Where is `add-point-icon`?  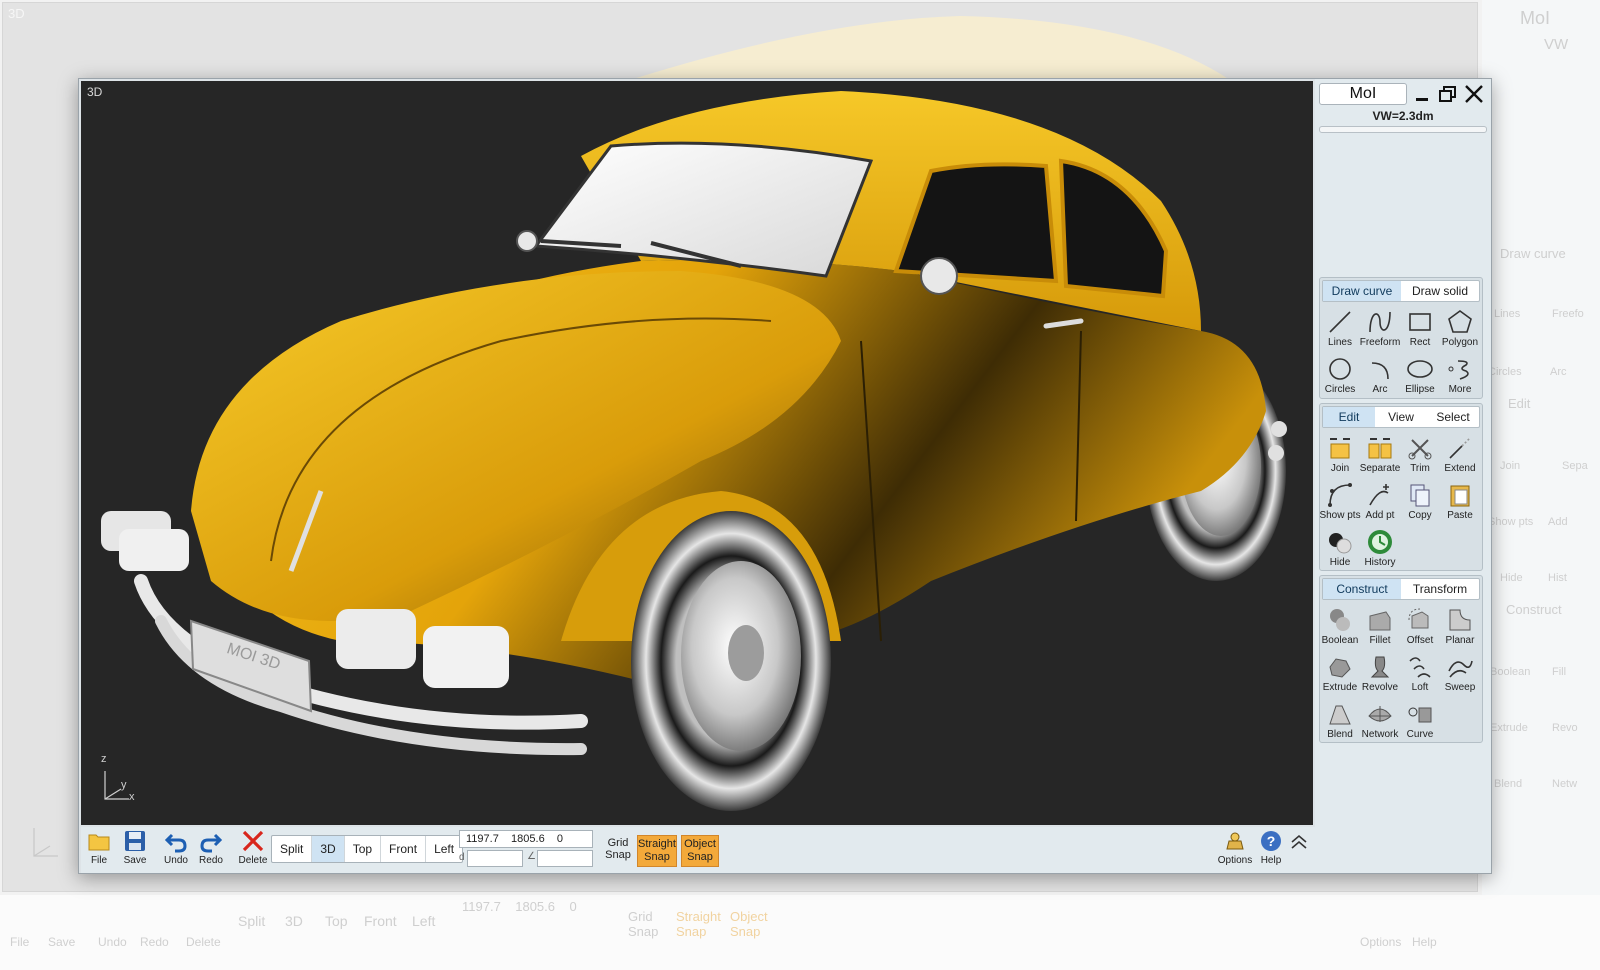 add-point-icon is located at coordinates (1379, 495).